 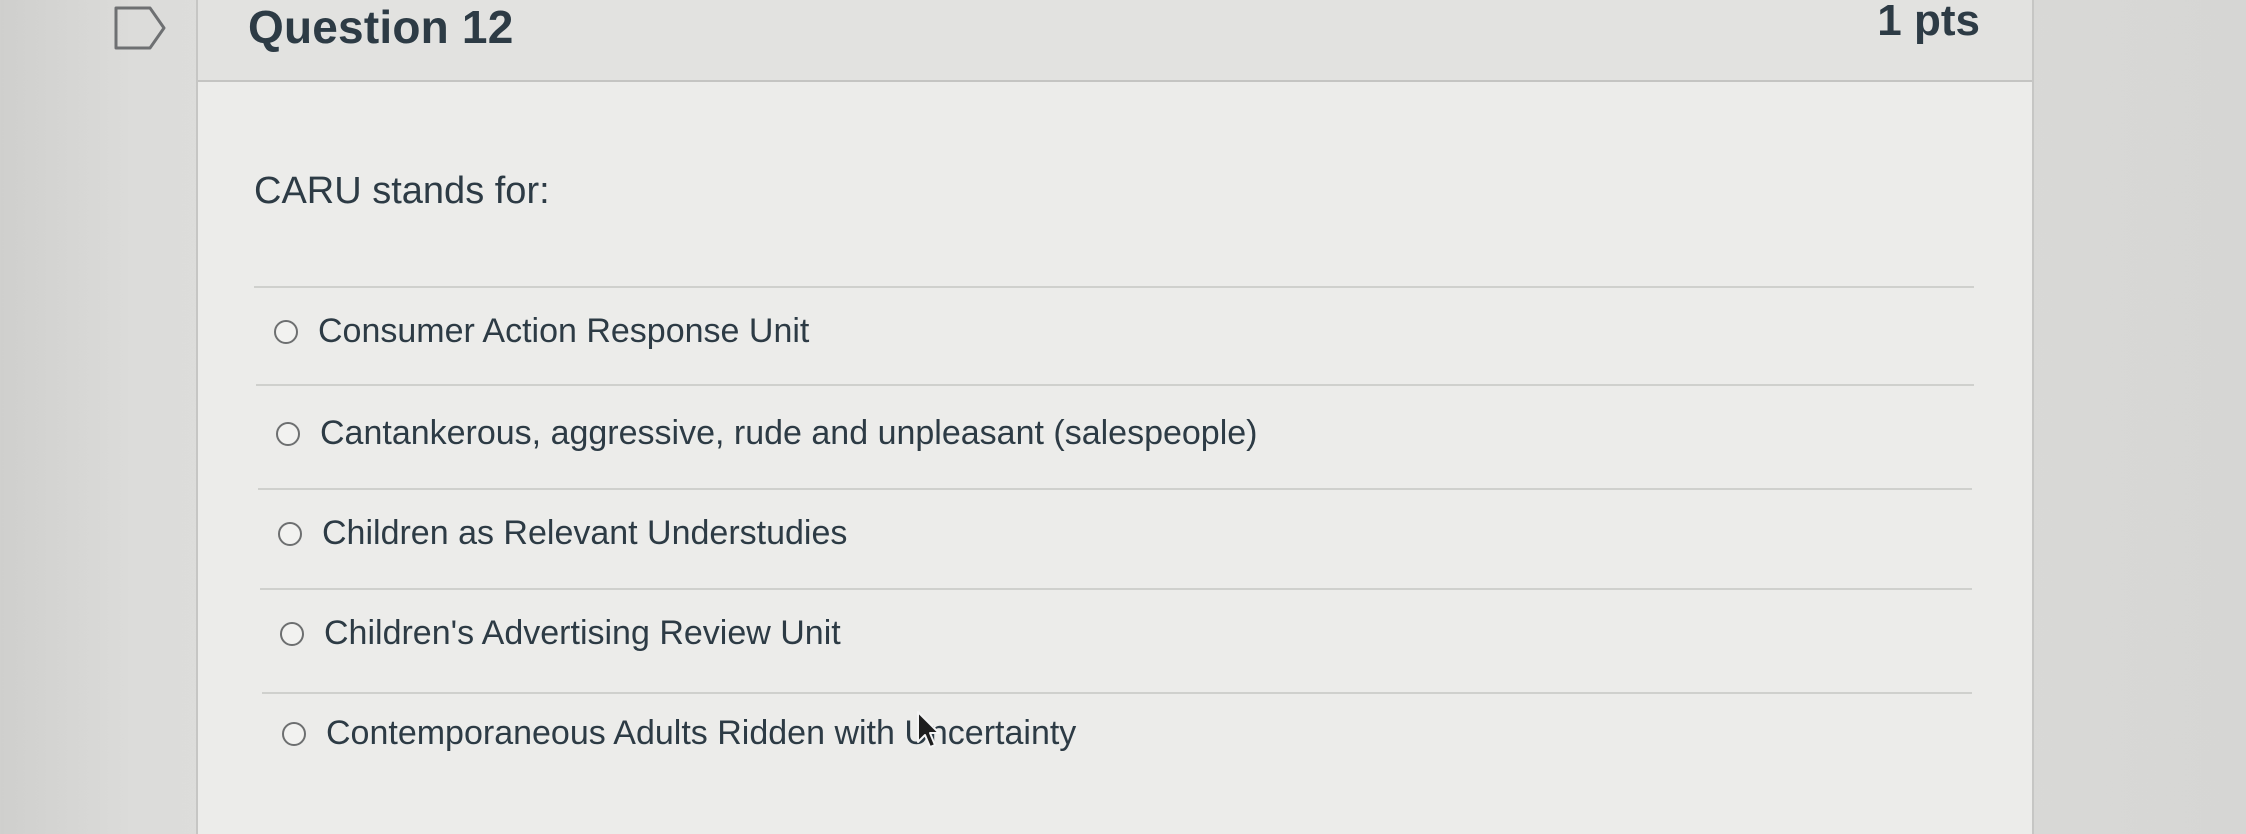 I want to click on question-title: Question 12, so click(x=381, y=27).